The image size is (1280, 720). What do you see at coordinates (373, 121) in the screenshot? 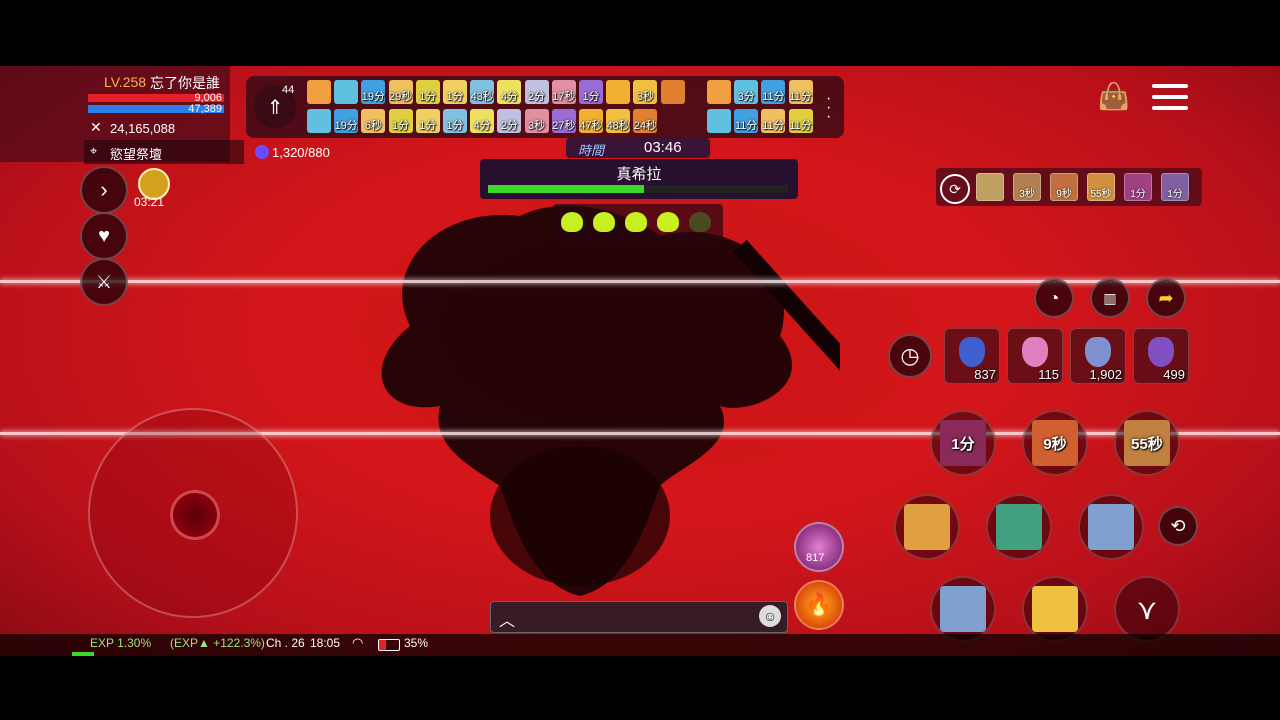
I see `buff-icon: 6秒` at bounding box center [373, 121].